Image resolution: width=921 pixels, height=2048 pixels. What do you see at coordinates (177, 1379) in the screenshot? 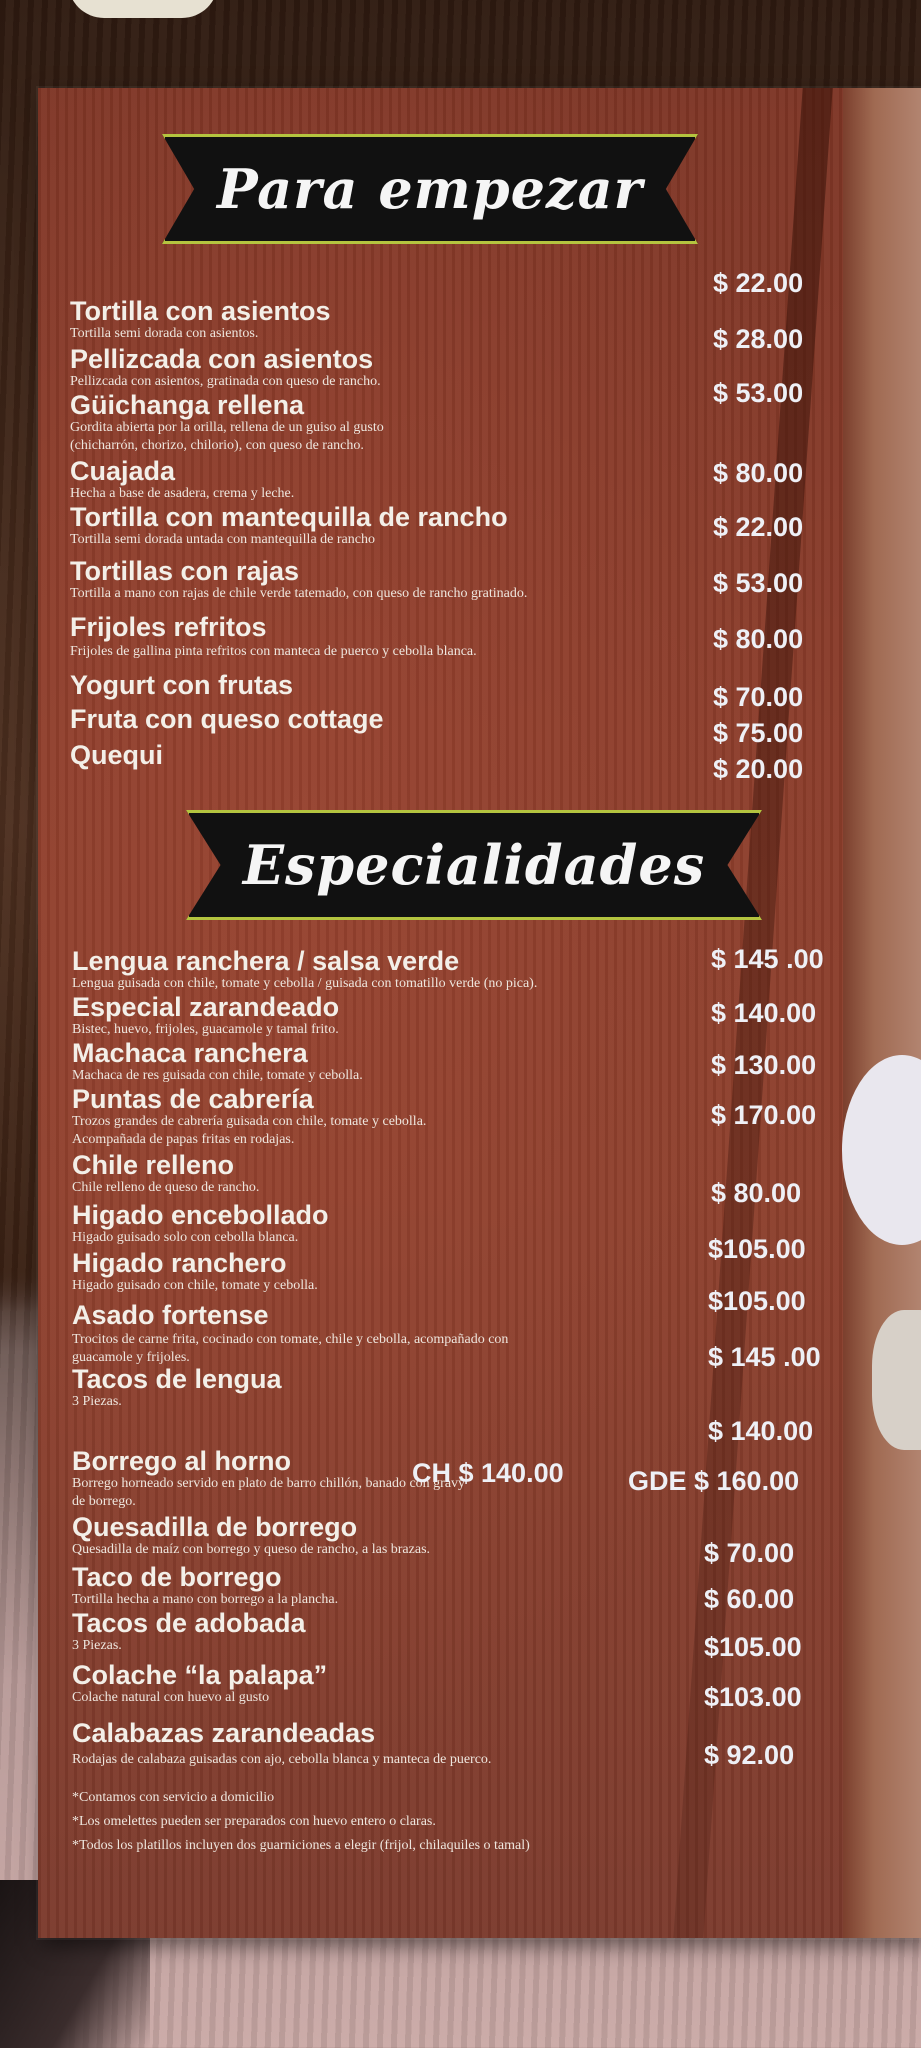
I see `item-name: Tacos de lengua` at bounding box center [177, 1379].